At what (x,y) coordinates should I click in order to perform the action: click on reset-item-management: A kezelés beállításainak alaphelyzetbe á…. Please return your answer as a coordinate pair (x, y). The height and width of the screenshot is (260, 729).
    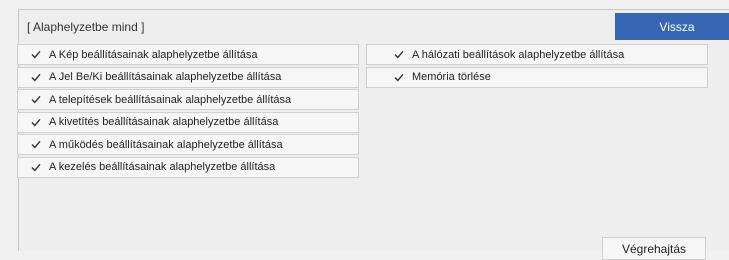
    Looking at the image, I should click on (188, 167).